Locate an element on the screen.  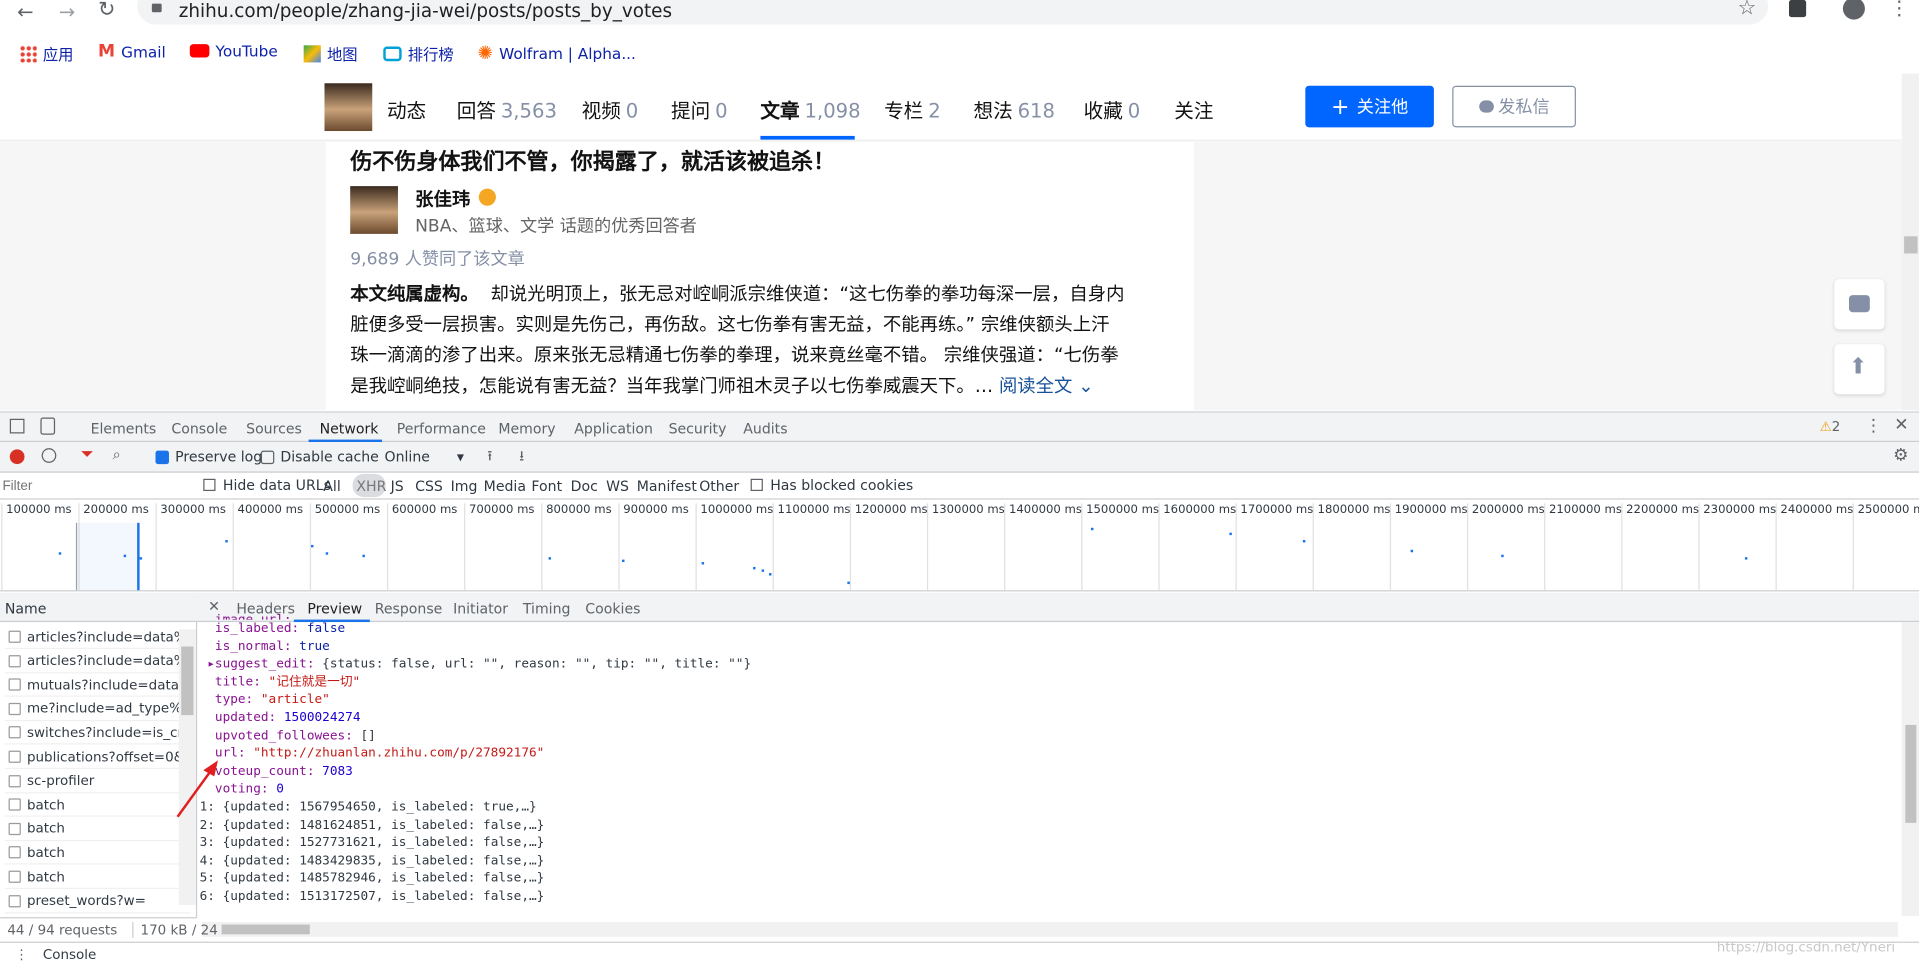
tab-elements: Elements is located at coordinates (124, 428).